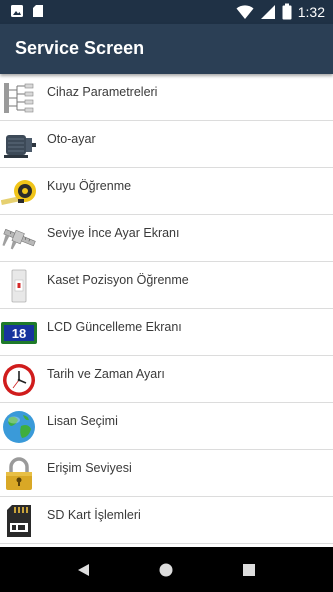 This screenshot has height=592, width=333. What do you see at coordinates (166, 144) in the screenshot?
I see `list-item-oto-ayar: Oto-ayar` at bounding box center [166, 144].